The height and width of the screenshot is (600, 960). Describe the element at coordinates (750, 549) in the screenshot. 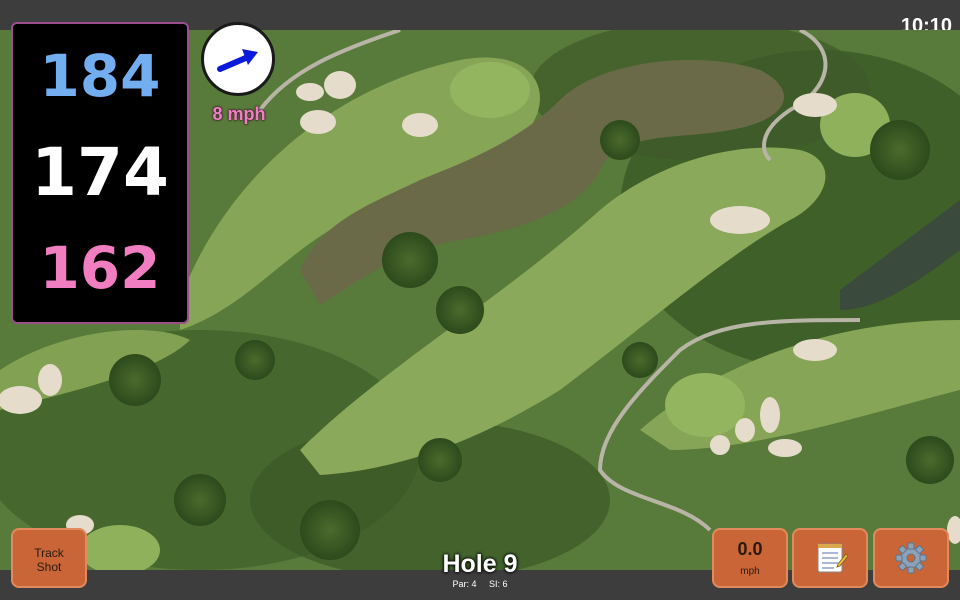

I see `wind-speed-value: 0.0` at that location.